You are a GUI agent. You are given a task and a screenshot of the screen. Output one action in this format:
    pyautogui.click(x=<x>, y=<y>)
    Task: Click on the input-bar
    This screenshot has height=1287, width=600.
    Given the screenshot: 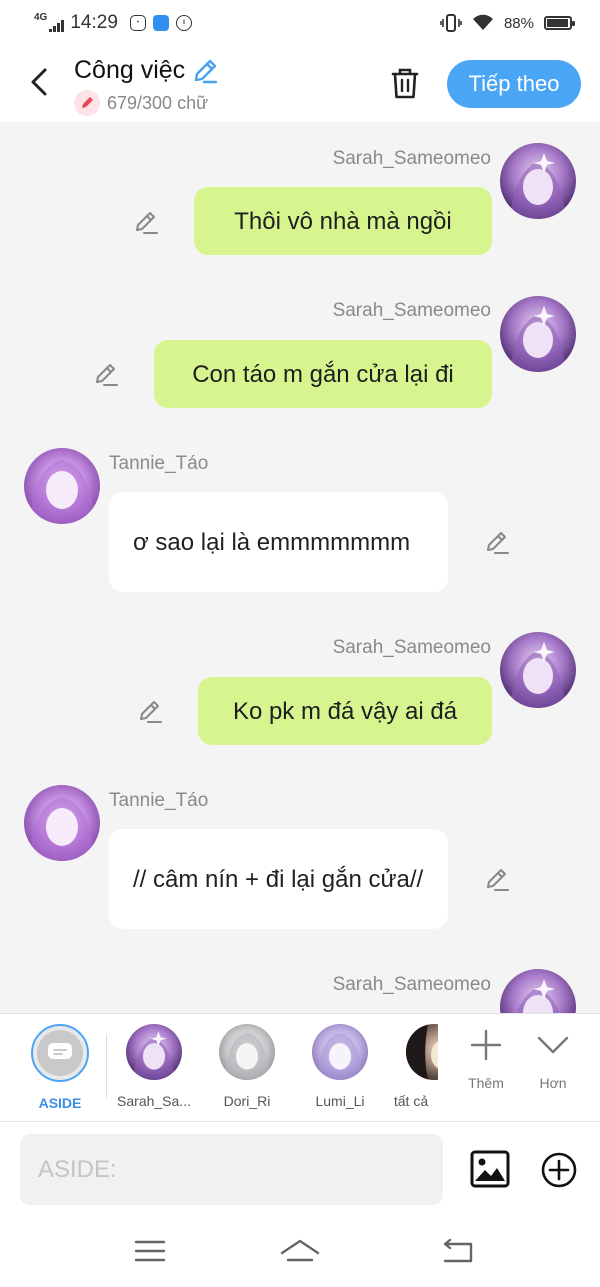 What is the action you would take?
    pyautogui.click(x=300, y=1169)
    